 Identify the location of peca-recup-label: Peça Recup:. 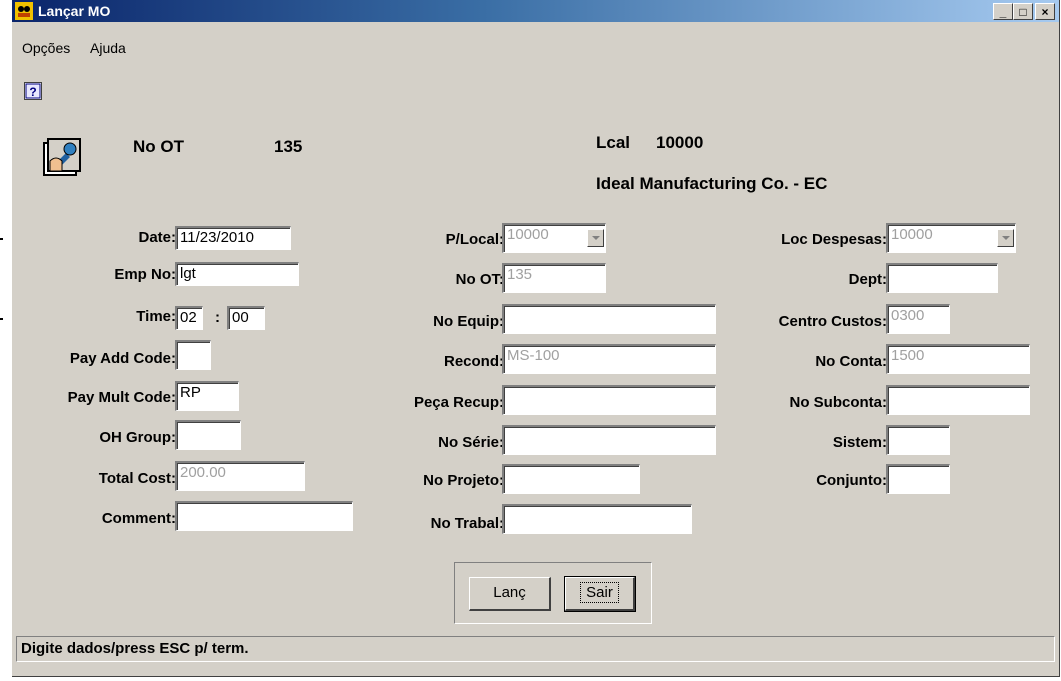
(458, 402).